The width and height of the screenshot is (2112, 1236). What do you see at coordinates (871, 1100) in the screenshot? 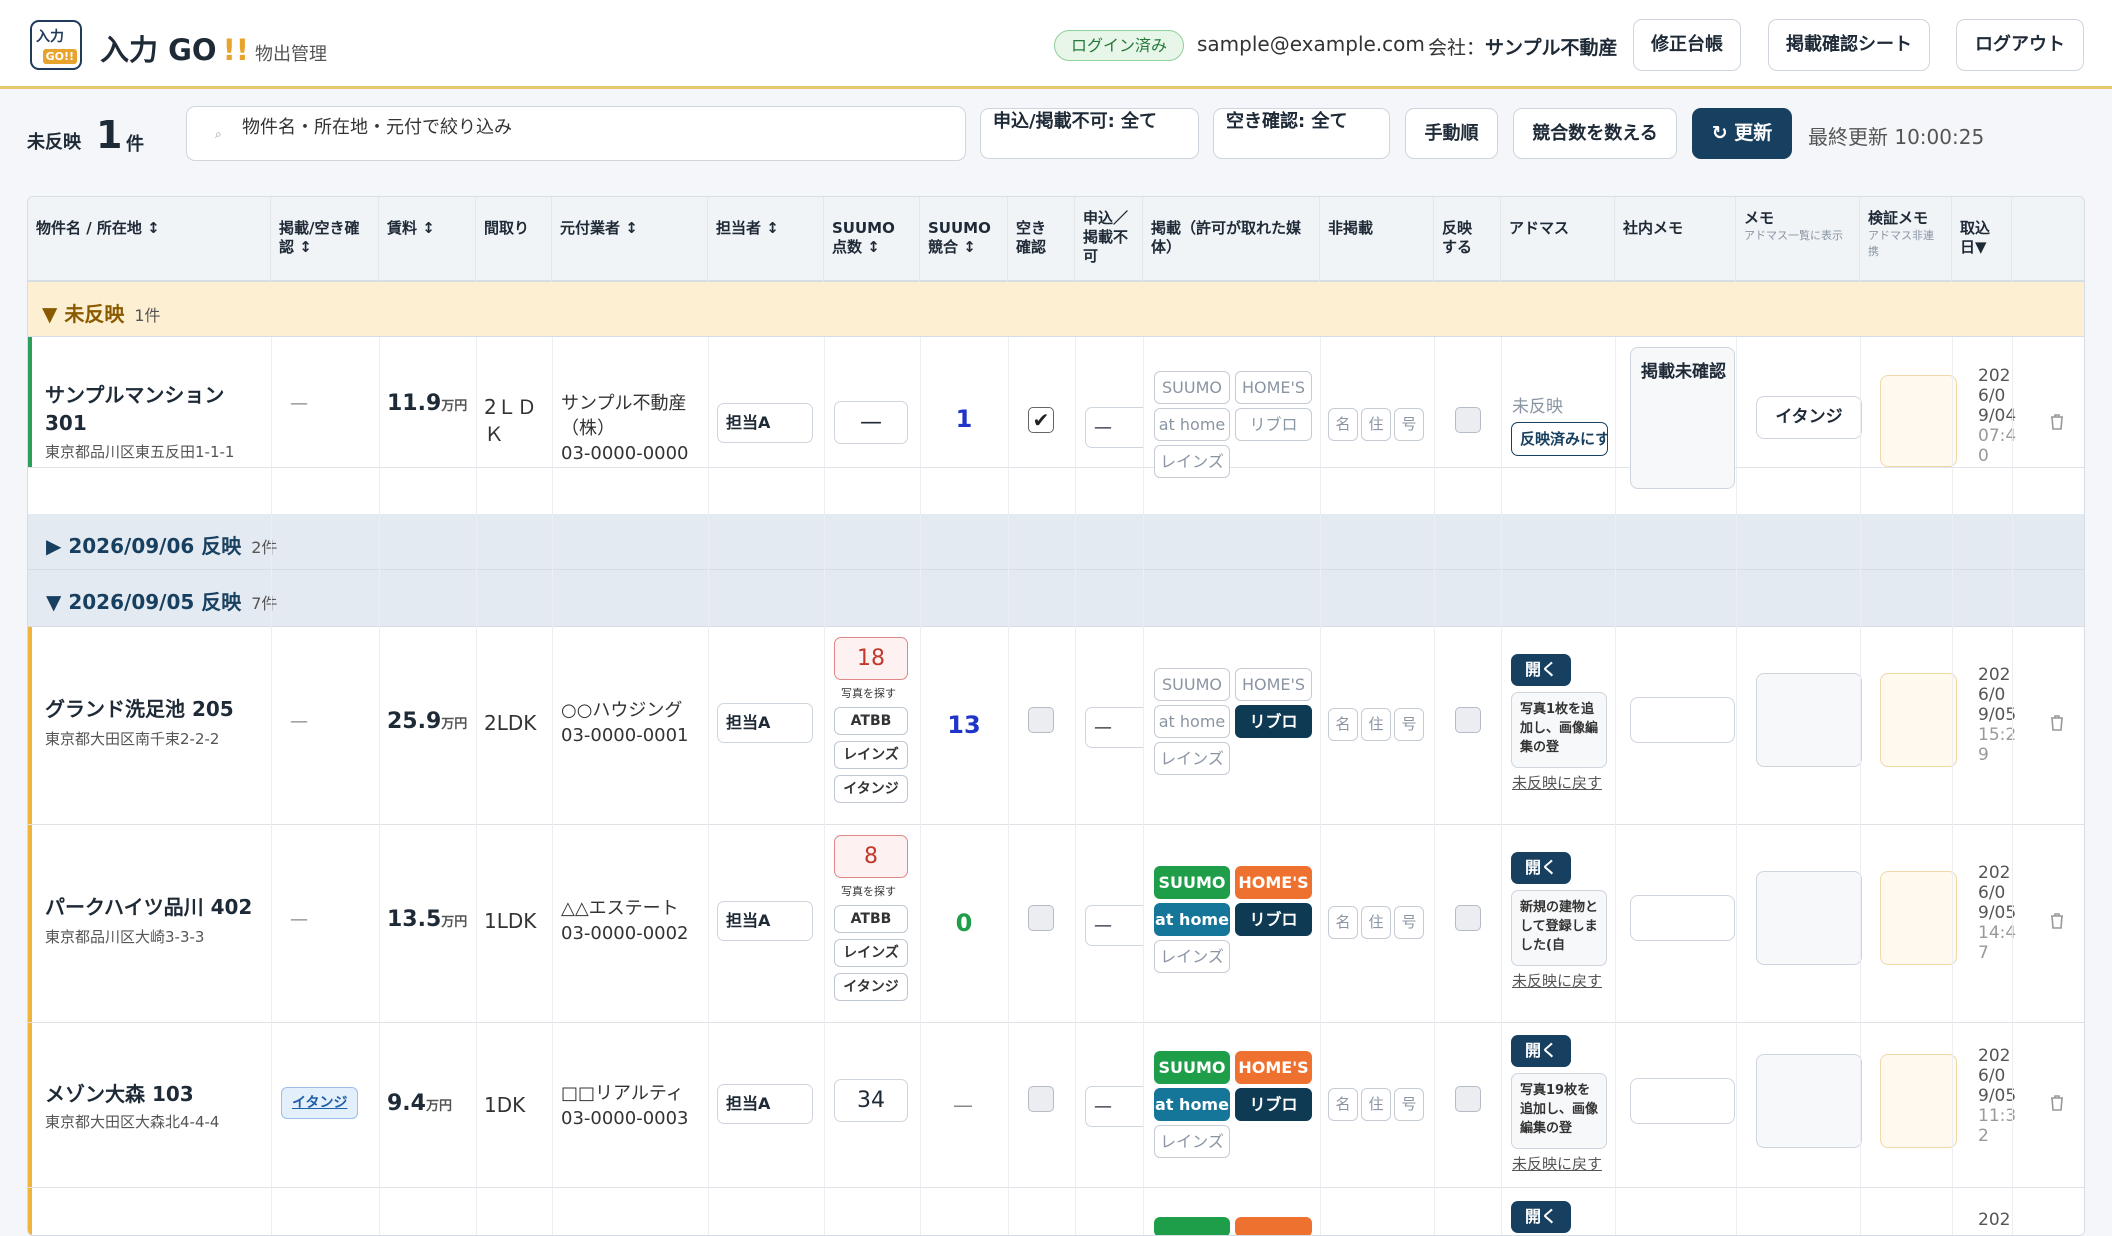
I see `suumo-score-input: 34` at bounding box center [871, 1100].